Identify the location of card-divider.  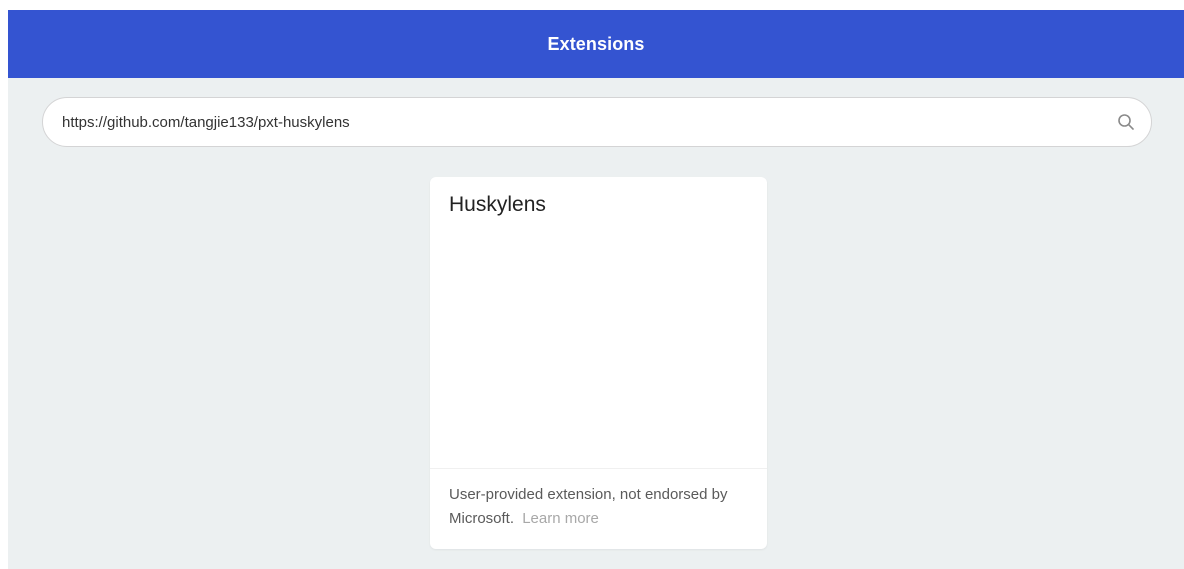
(598, 468).